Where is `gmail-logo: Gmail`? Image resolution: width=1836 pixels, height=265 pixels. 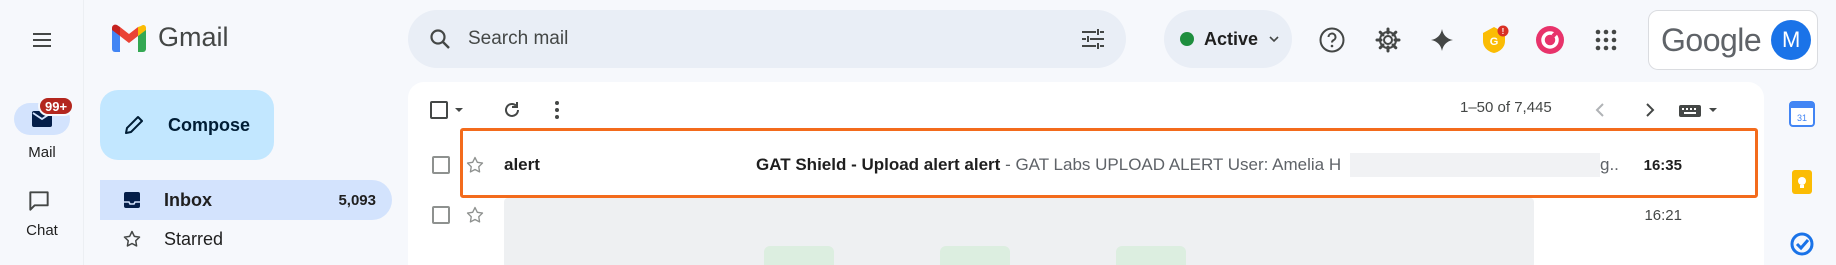 gmail-logo: Gmail is located at coordinates (169, 37).